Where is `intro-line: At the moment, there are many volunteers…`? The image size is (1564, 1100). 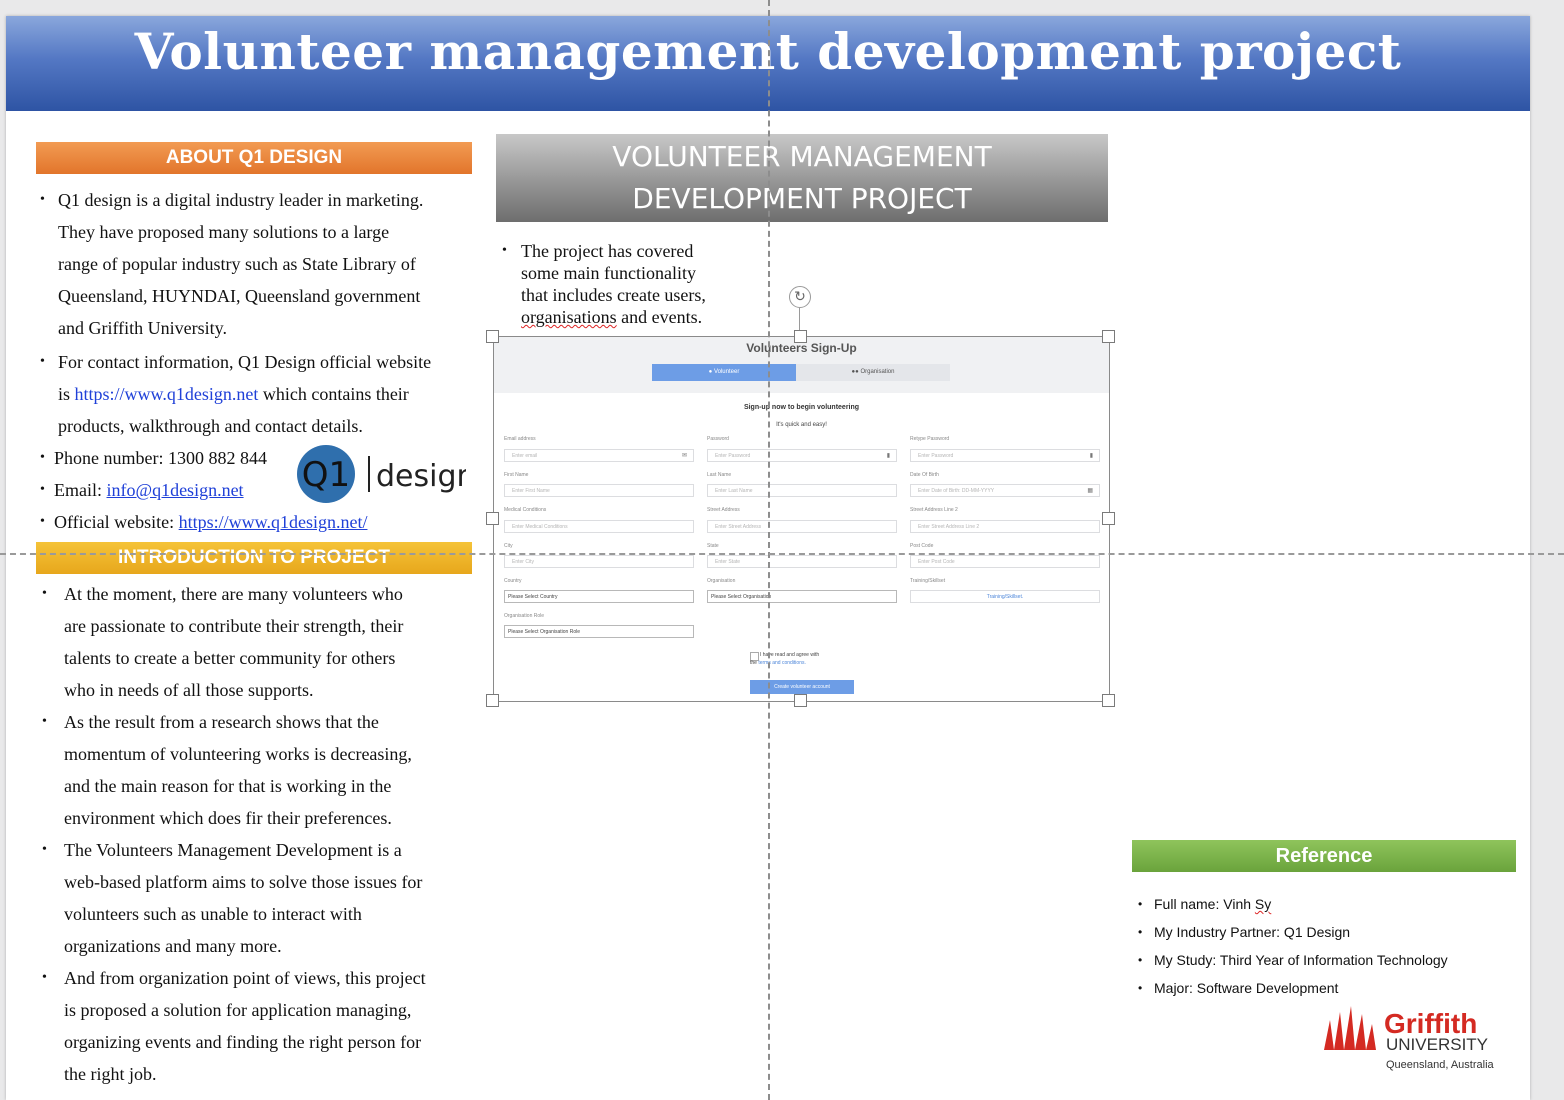
intro-line: At the moment, there are many volunteers… is located at coordinates (233, 594).